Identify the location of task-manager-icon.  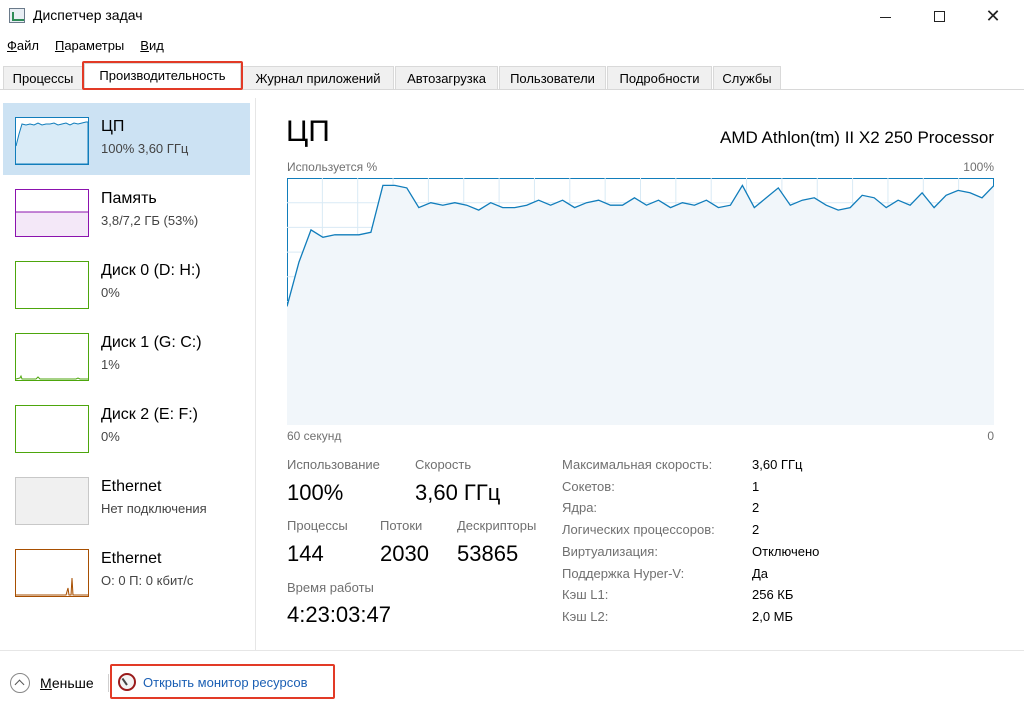
(17, 15).